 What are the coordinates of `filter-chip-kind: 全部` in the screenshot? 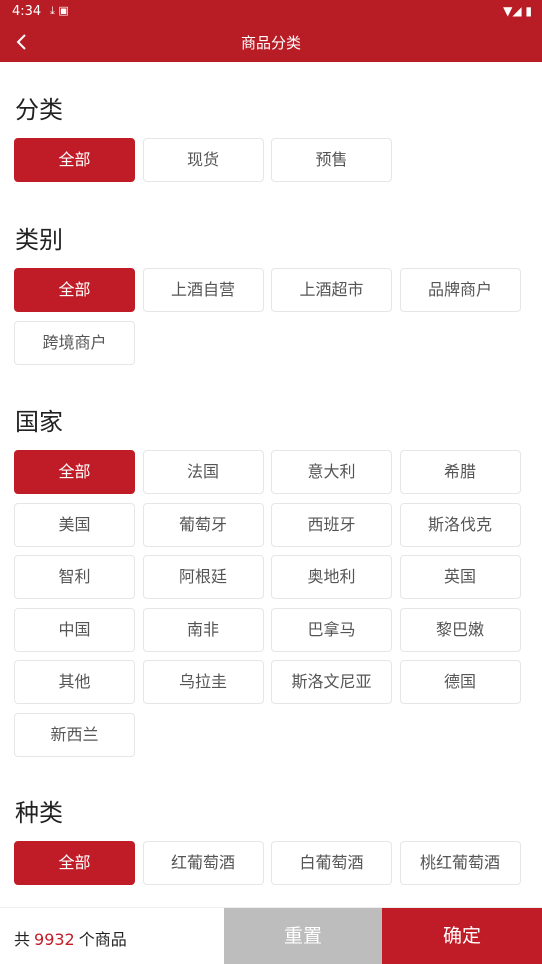 It's located at (74, 863).